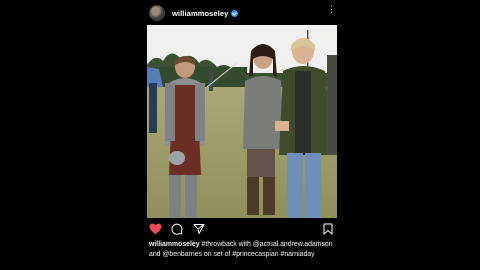 This screenshot has height=270, width=480. I want to click on avatar, so click(157, 13).